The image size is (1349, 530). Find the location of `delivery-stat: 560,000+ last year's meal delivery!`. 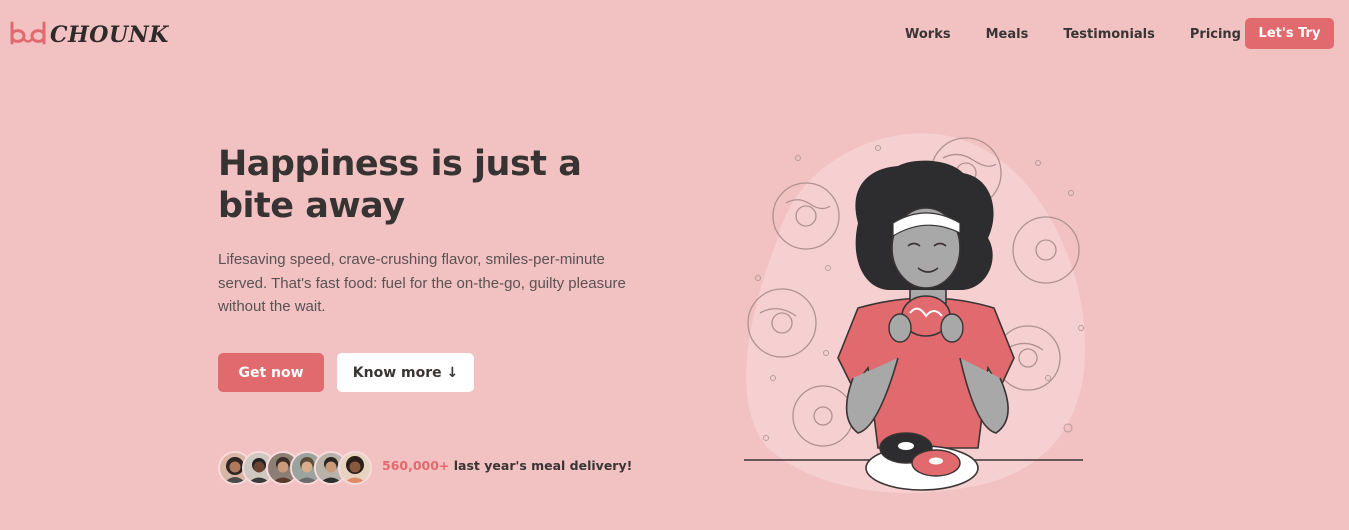

delivery-stat: 560,000+ last year's meal delivery! is located at coordinates (507, 465).